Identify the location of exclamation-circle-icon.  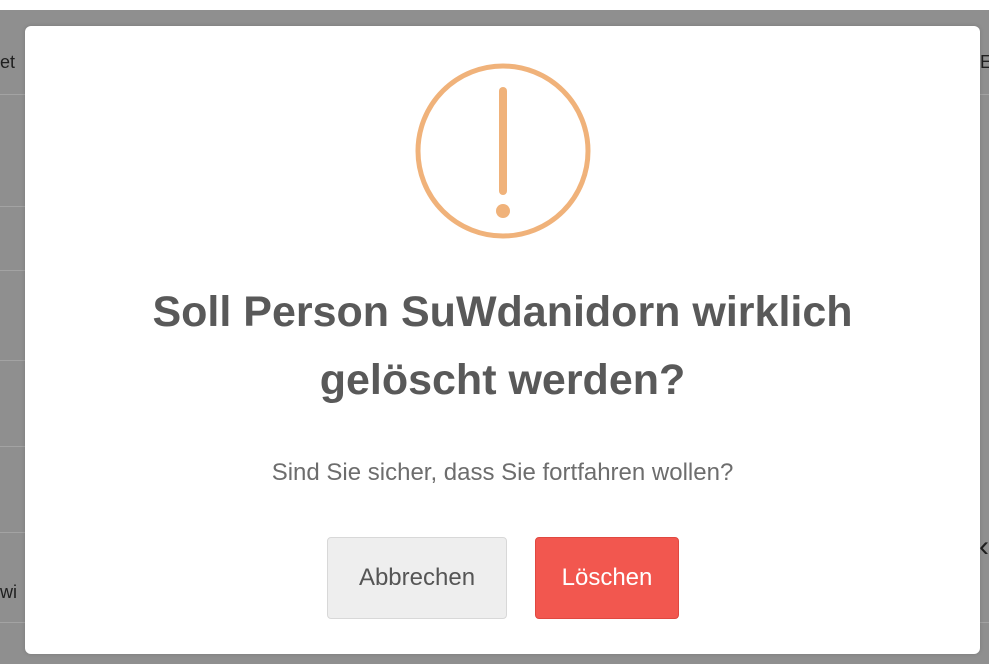
(503, 151).